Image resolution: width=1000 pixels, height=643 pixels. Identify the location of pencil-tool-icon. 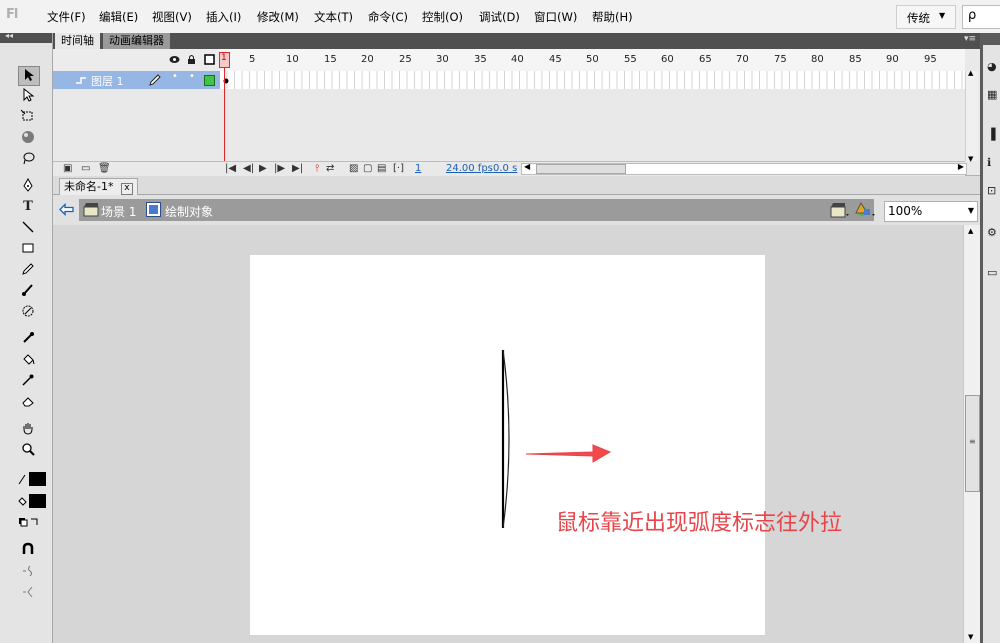
(28, 270).